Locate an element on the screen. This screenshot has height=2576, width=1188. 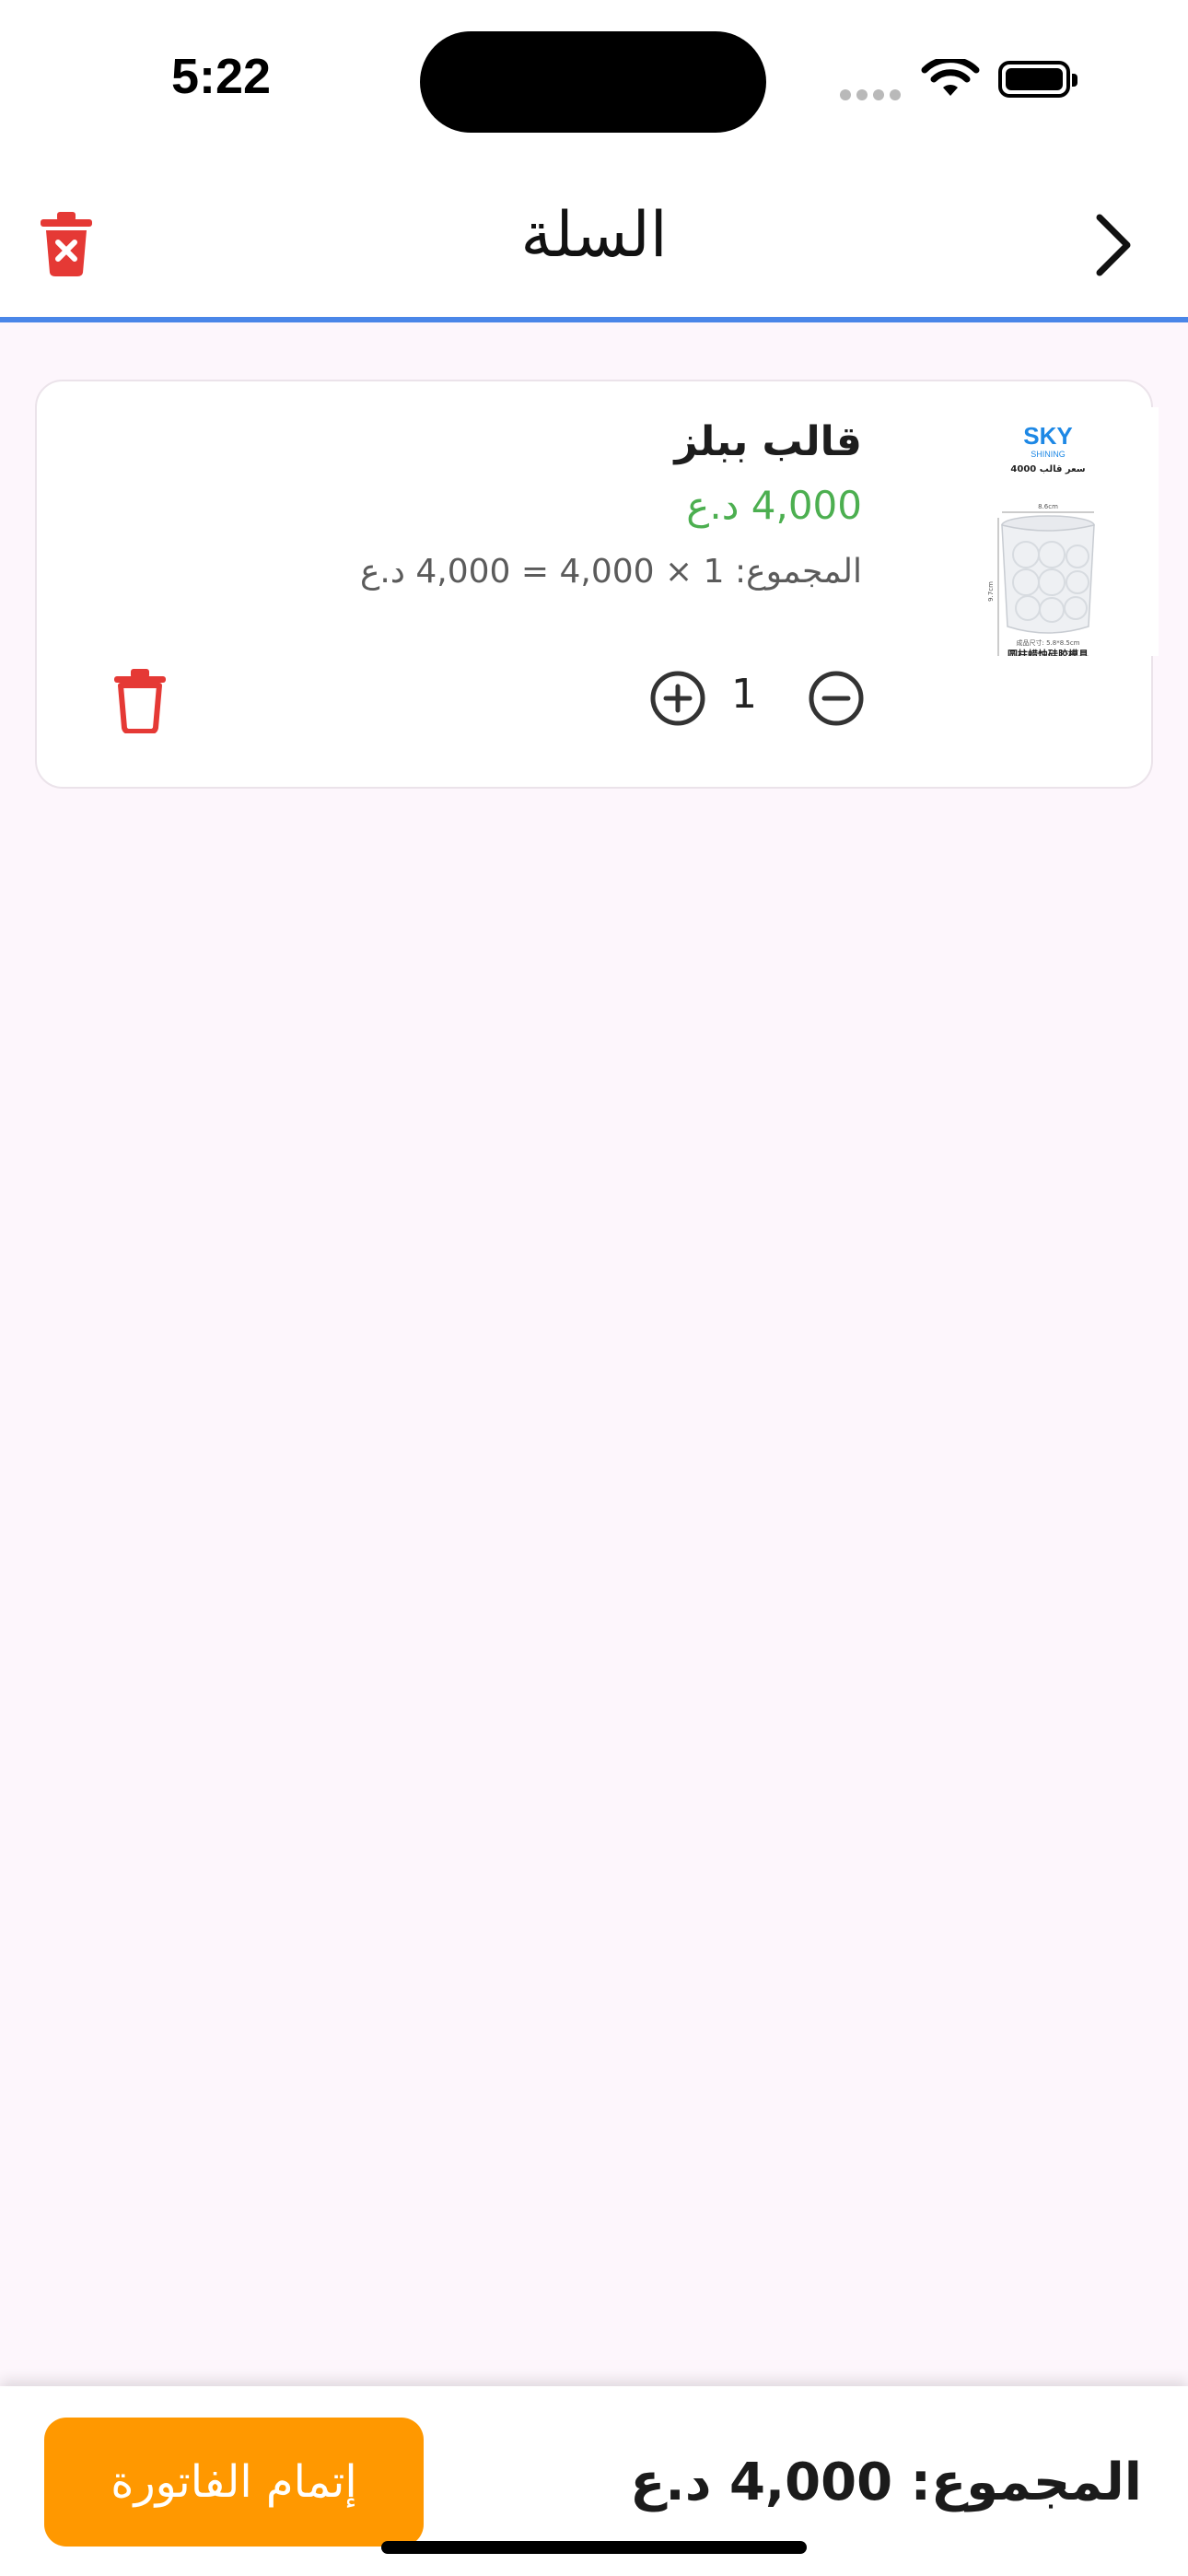
page-title: السلة is located at coordinates (594, 235).